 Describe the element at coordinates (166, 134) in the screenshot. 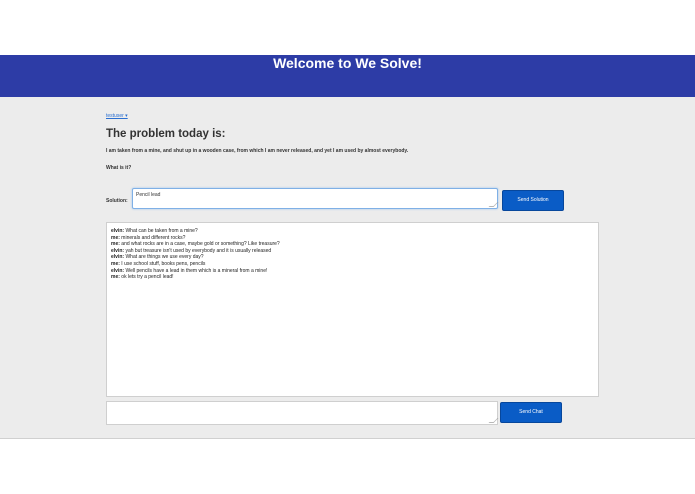

I see `problem-heading: The problem today is:` at that location.